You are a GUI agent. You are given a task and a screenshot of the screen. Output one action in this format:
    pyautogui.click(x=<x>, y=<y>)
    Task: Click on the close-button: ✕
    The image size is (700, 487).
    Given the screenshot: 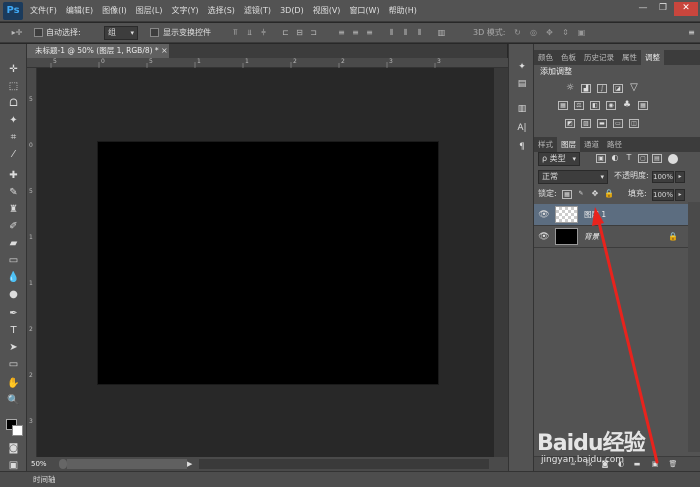 What is the action you would take?
    pyautogui.click(x=686, y=9)
    